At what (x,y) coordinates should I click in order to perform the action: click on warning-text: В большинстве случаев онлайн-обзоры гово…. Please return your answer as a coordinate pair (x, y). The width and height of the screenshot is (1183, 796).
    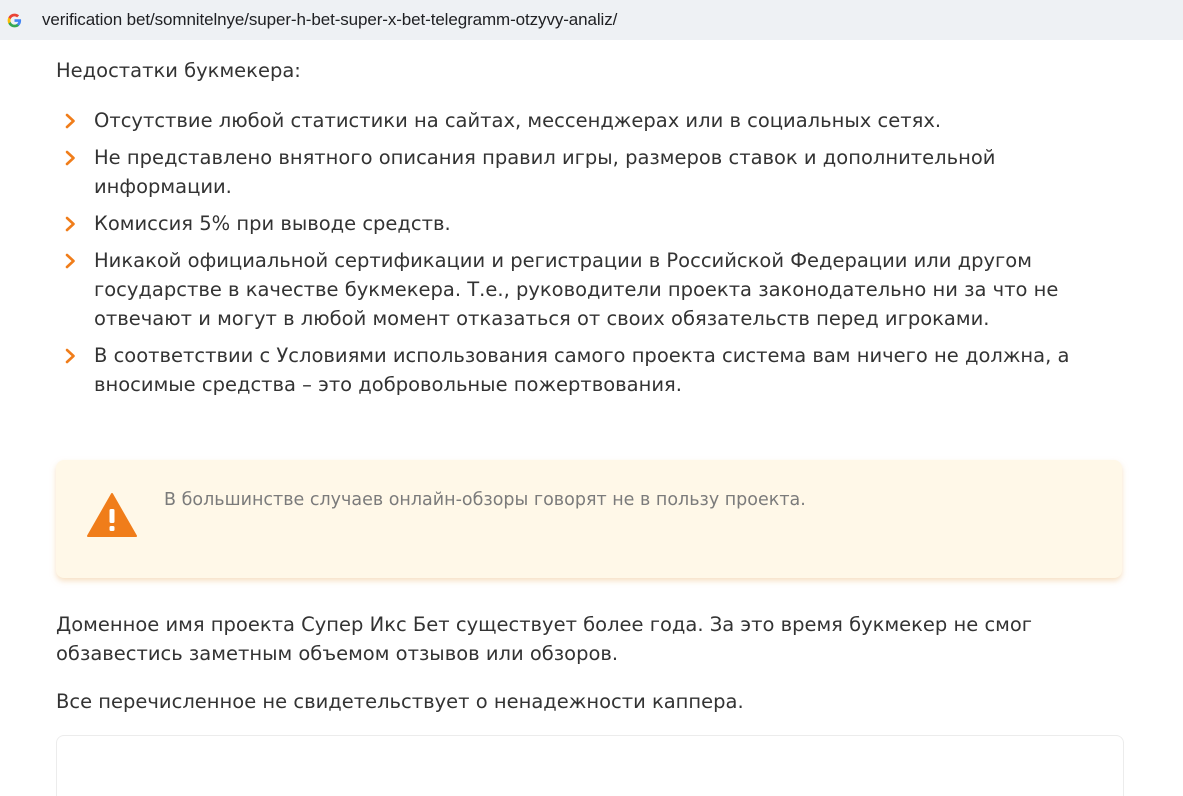
    Looking at the image, I should click on (485, 500).